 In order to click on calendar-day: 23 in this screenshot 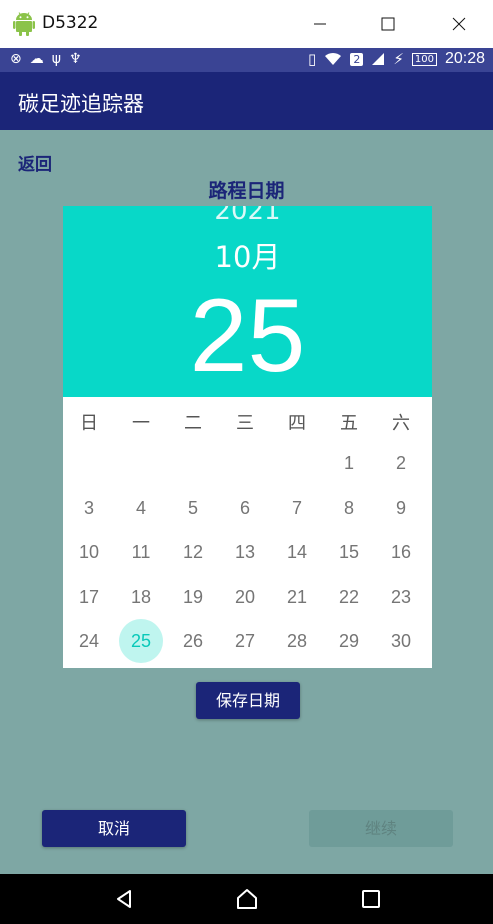, I will do `click(401, 597)`.